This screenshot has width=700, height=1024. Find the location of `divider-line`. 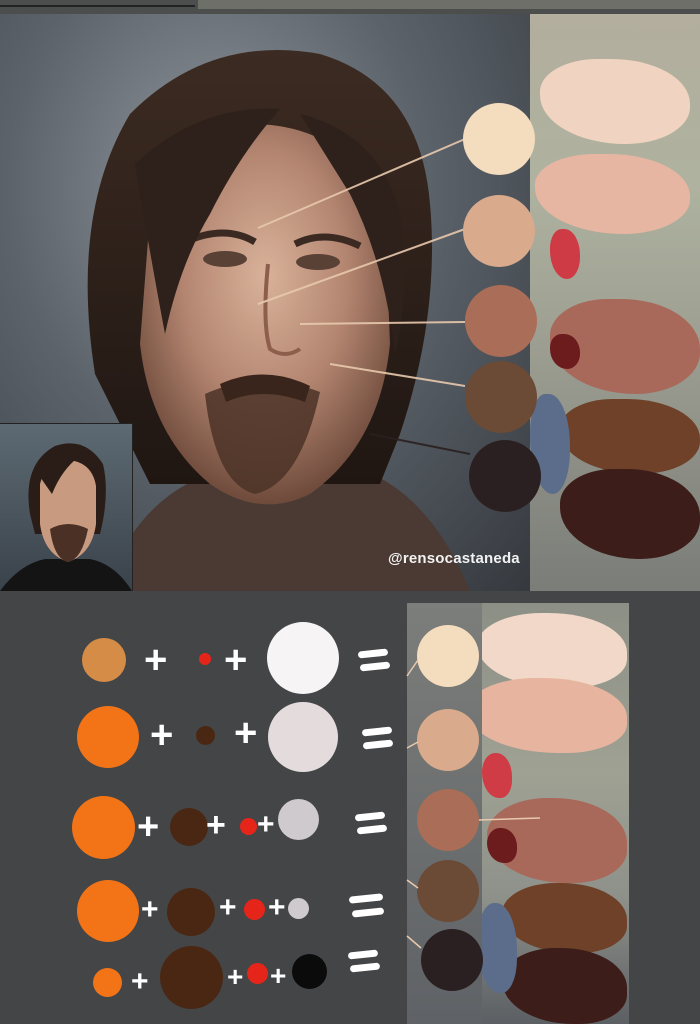

divider-line is located at coordinates (97, 6).